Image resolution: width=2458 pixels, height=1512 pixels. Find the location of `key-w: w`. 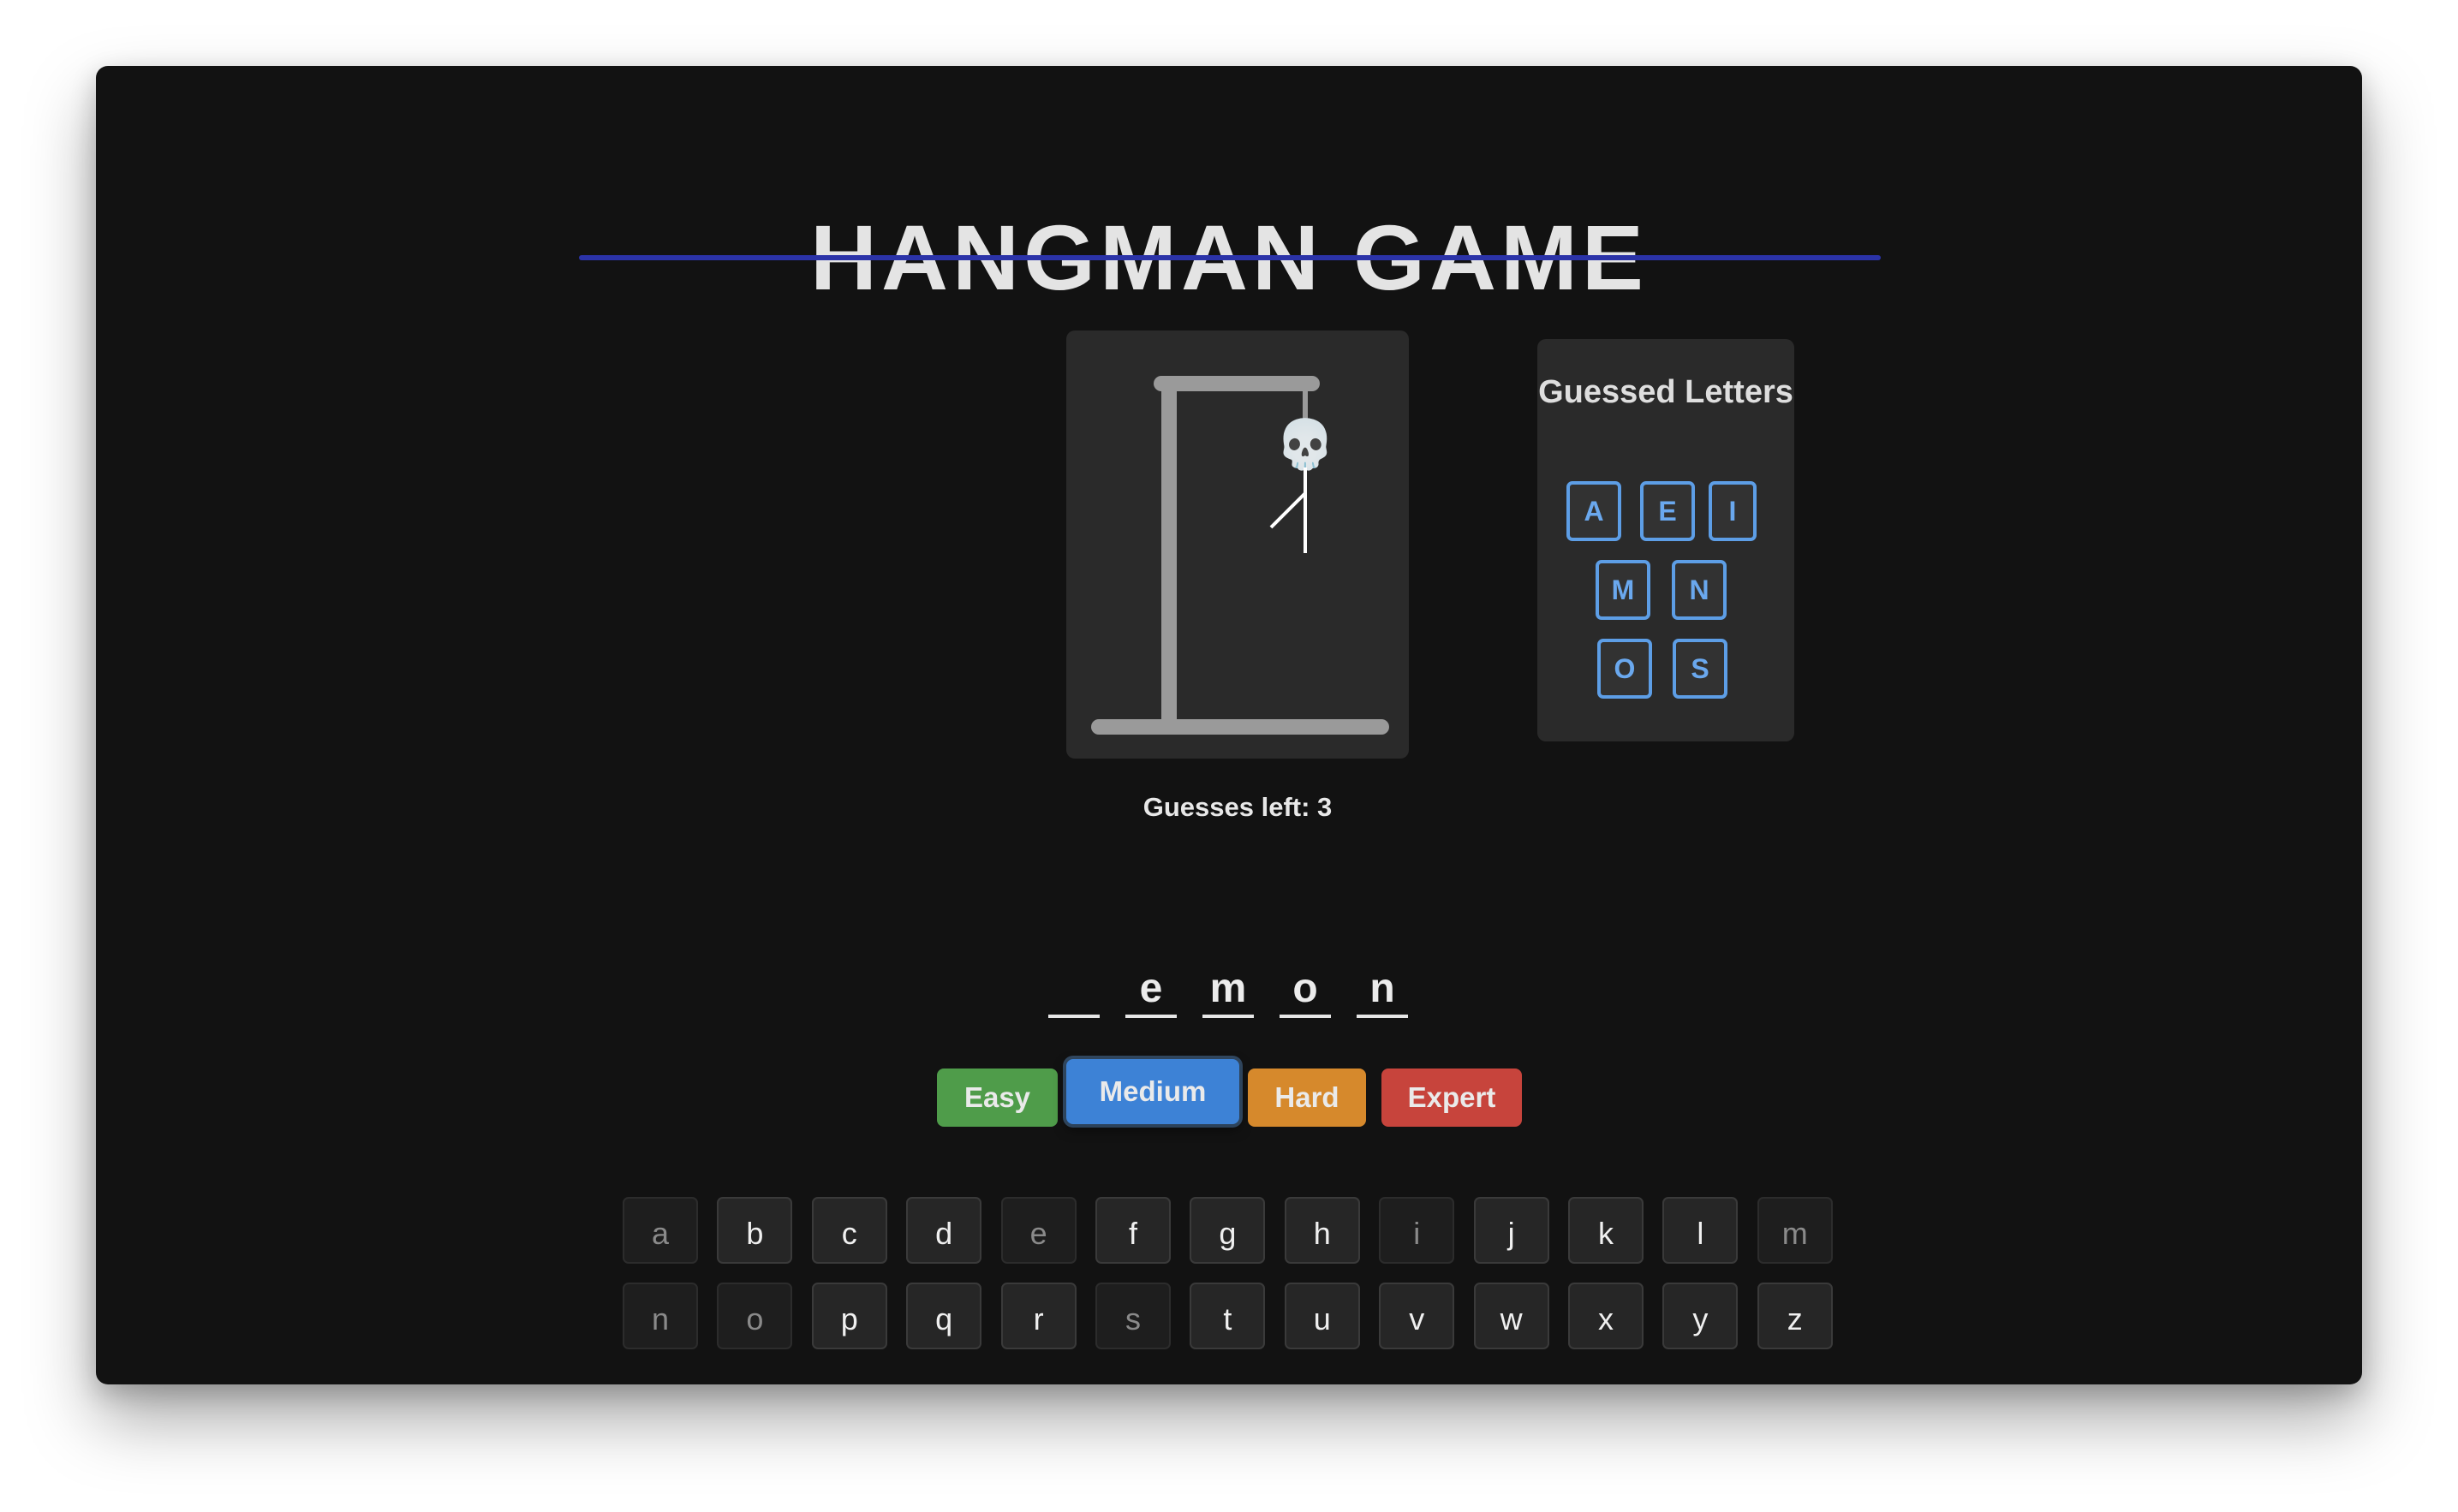

key-w: w is located at coordinates (1511, 1316).